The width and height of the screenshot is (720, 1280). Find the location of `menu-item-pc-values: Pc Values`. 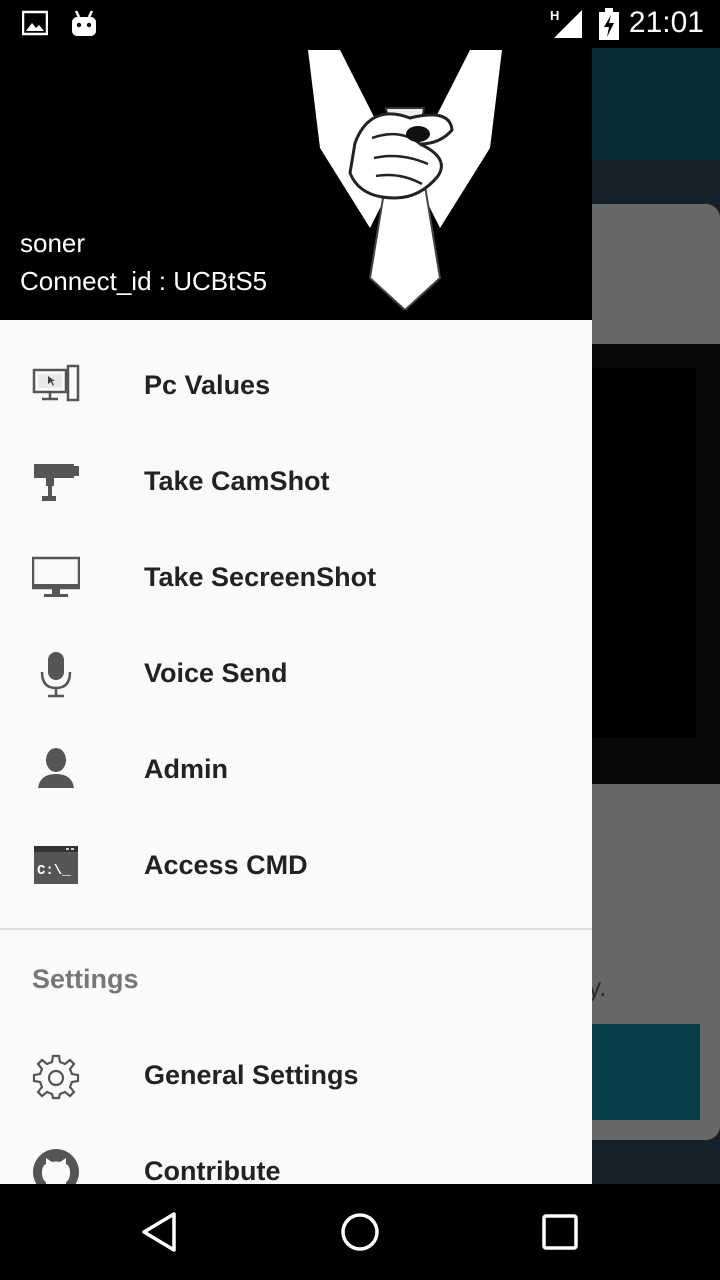

menu-item-pc-values: Pc Values is located at coordinates (296, 386).